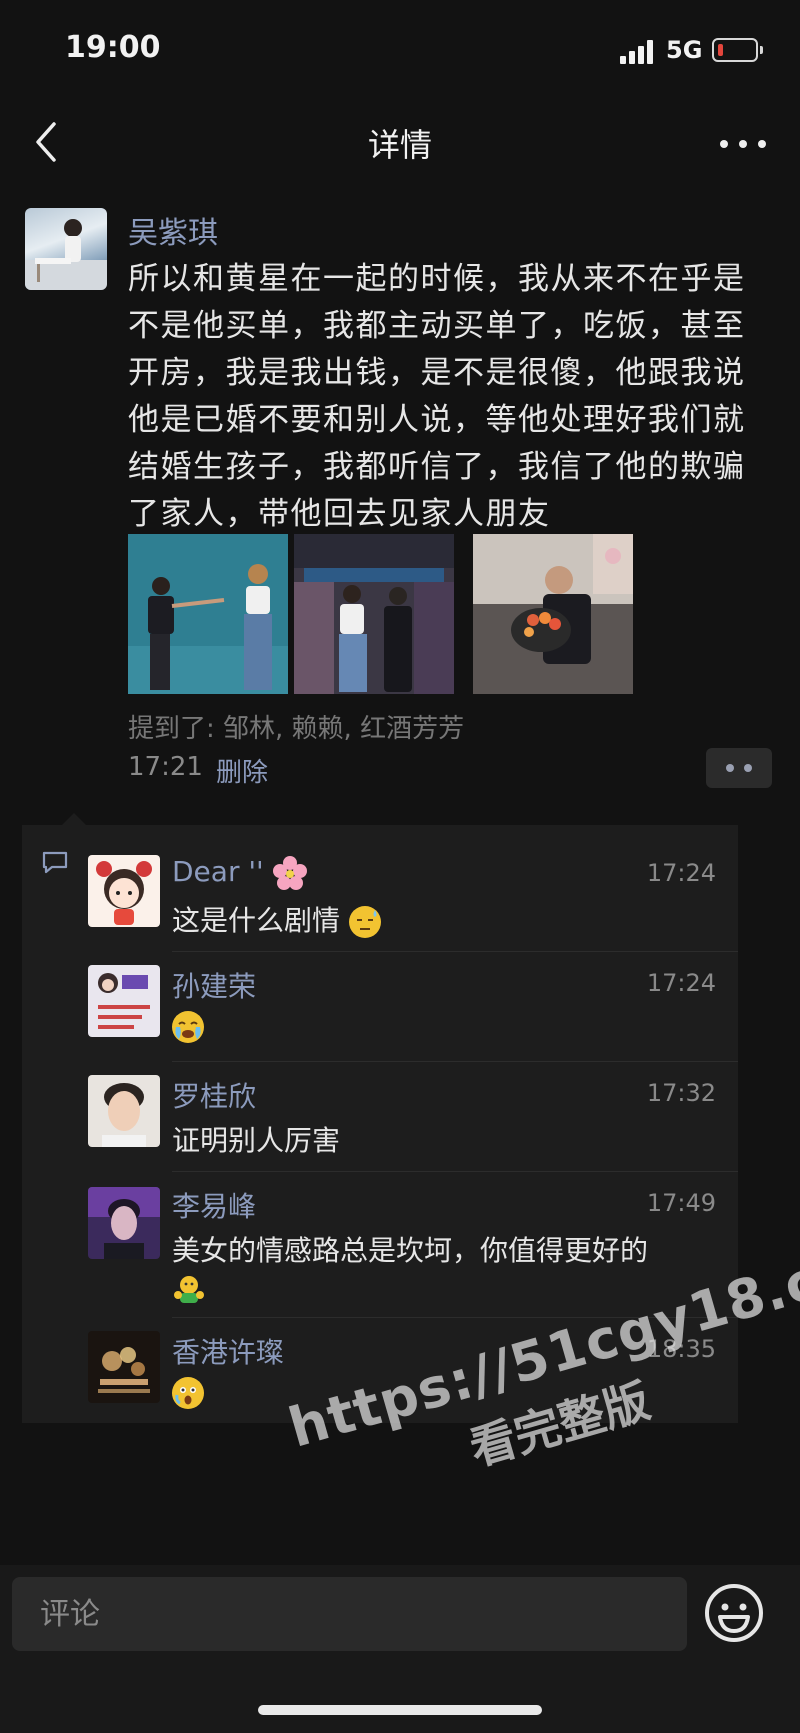 This screenshot has width=800, height=1733. What do you see at coordinates (681, 1093) in the screenshot?
I see `comment-time: 17:32` at bounding box center [681, 1093].